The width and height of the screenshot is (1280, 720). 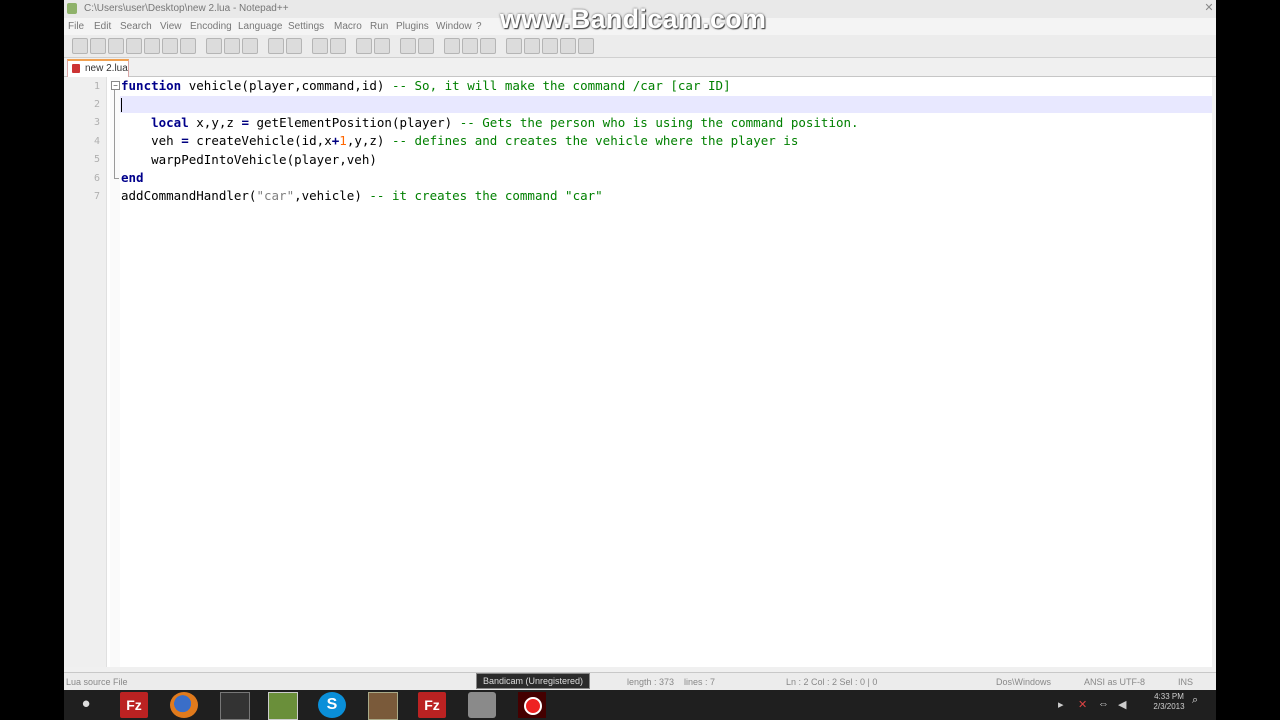 What do you see at coordinates (96, 196) in the screenshot?
I see `line-number: 7` at bounding box center [96, 196].